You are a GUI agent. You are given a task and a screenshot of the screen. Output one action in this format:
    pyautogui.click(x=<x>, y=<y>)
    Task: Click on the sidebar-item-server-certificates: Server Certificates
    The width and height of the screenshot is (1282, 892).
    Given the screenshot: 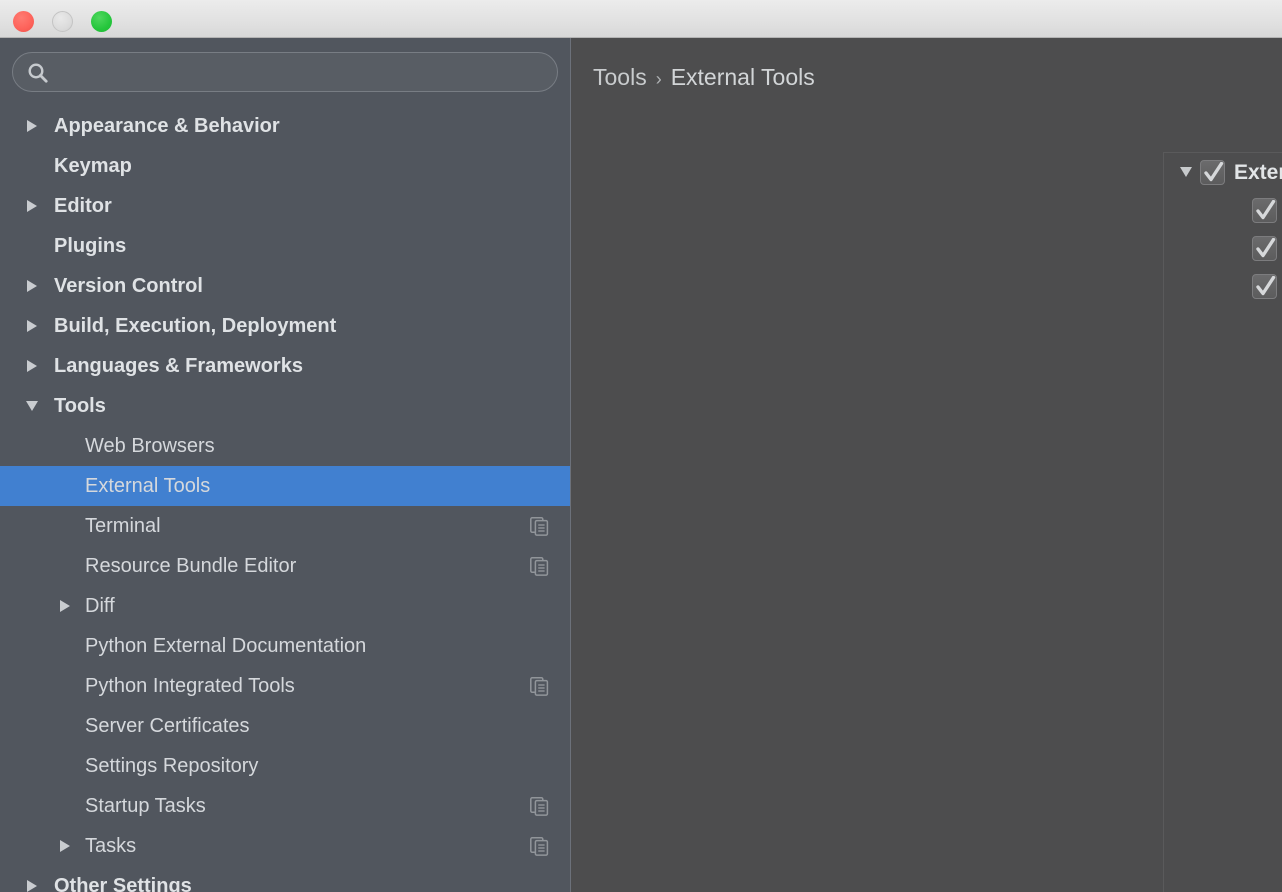 What is the action you would take?
    pyautogui.click(x=285, y=726)
    